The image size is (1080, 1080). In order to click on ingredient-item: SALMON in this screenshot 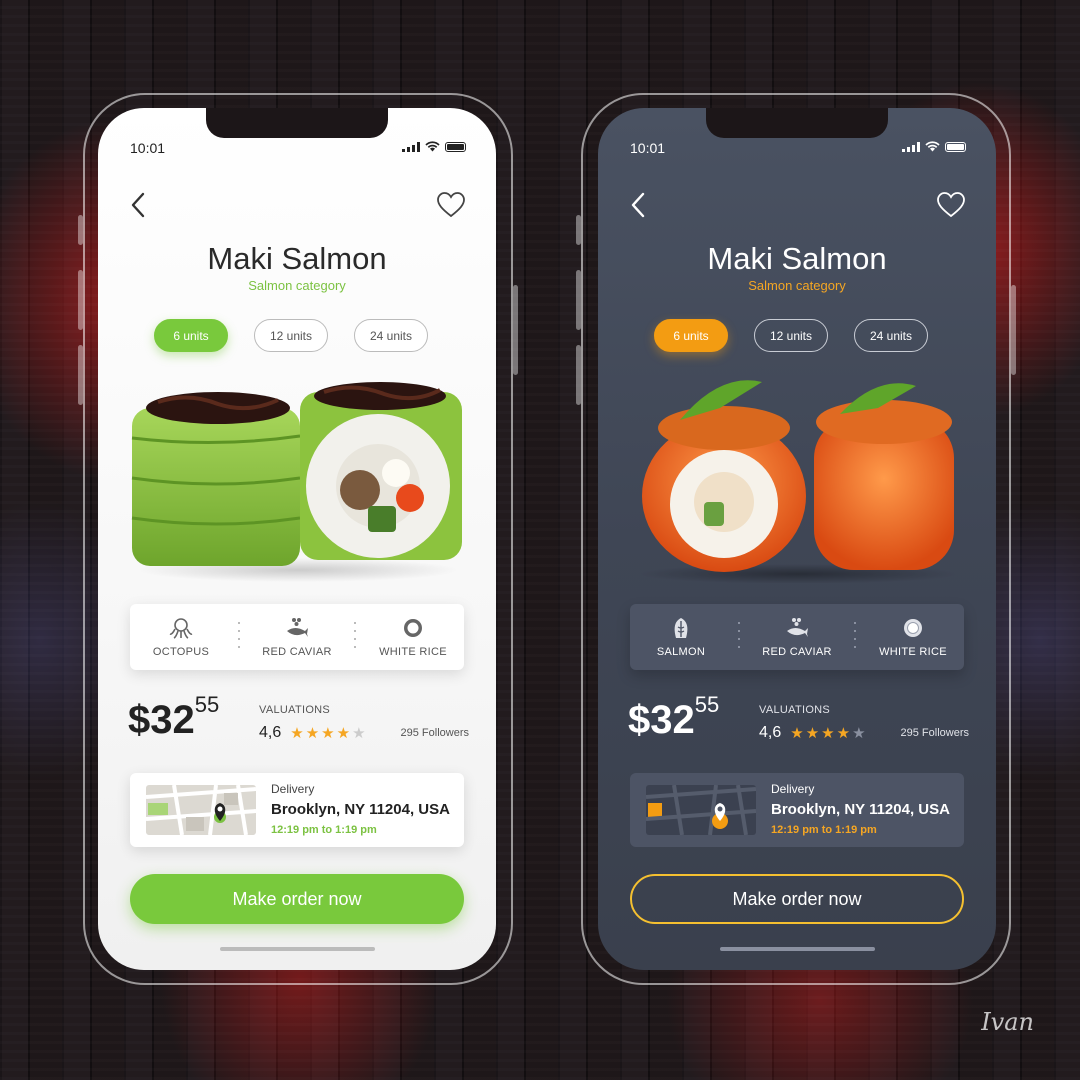, I will do `click(681, 637)`.